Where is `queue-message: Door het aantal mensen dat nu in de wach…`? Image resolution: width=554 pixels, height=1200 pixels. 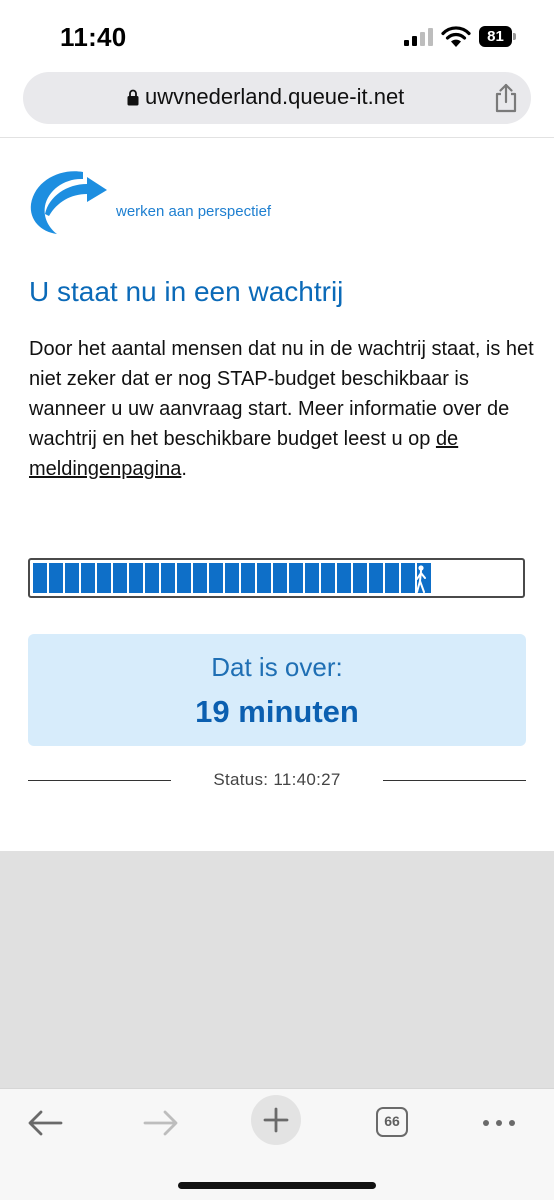 queue-message: Door het aantal mensen dat nu in de wach… is located at coordinates (281, 409).